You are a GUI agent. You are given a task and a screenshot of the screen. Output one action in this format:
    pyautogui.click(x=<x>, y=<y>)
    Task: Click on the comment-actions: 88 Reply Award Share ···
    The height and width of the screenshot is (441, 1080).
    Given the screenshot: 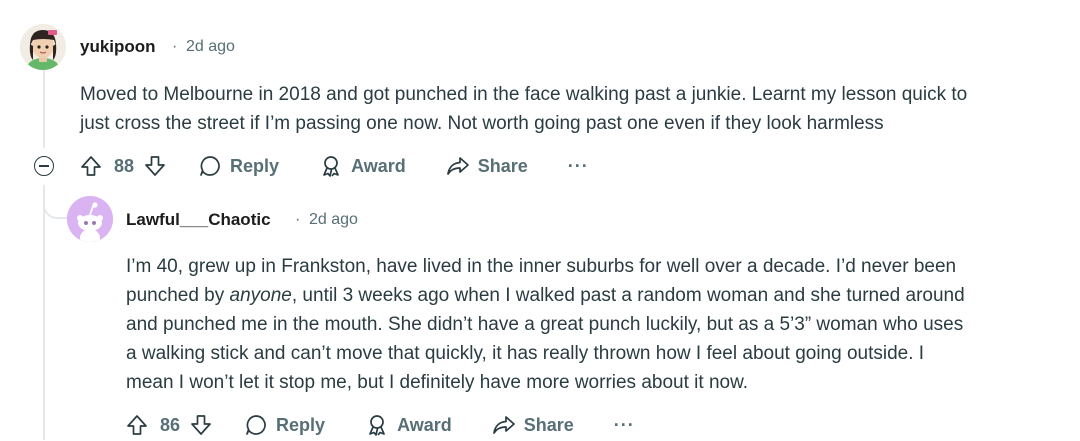 What is the action you would take?
    pyautogui.click(x=334, y=166)
    